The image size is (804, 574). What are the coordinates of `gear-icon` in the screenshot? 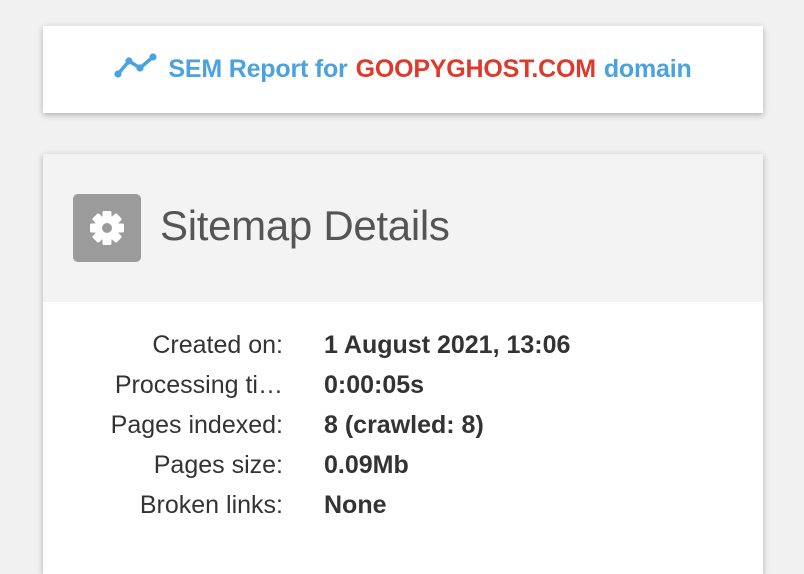 It's located at (107, 228).